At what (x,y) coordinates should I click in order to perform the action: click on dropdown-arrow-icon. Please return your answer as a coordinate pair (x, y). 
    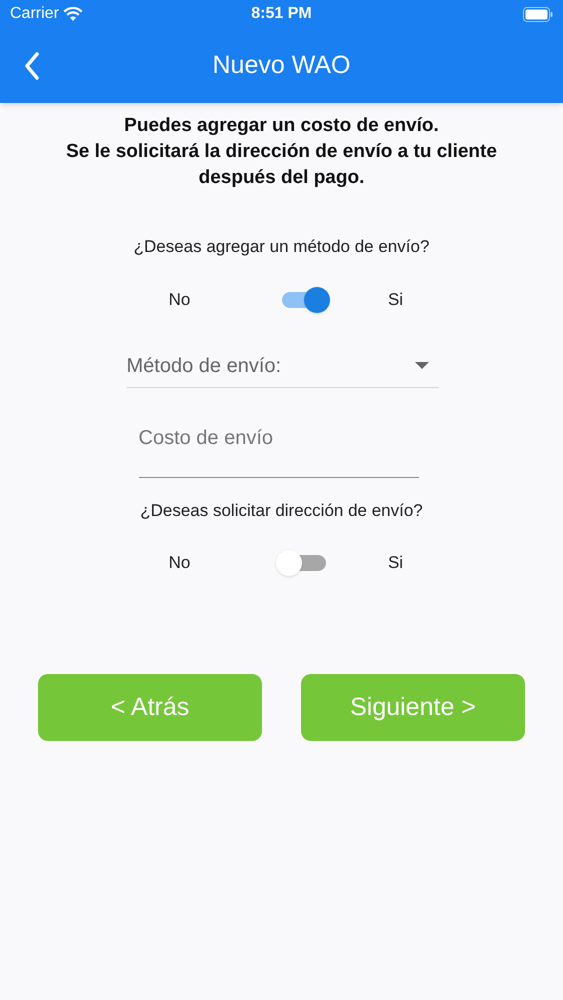
    Looking at the image, I should click on (421, 365).